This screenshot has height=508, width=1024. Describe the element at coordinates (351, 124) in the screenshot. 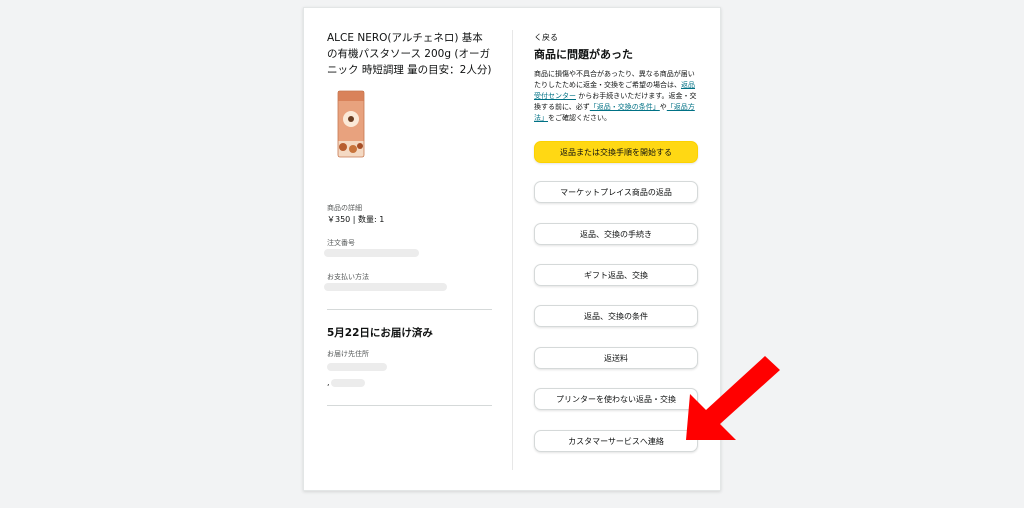

I see `product-image` at that location.